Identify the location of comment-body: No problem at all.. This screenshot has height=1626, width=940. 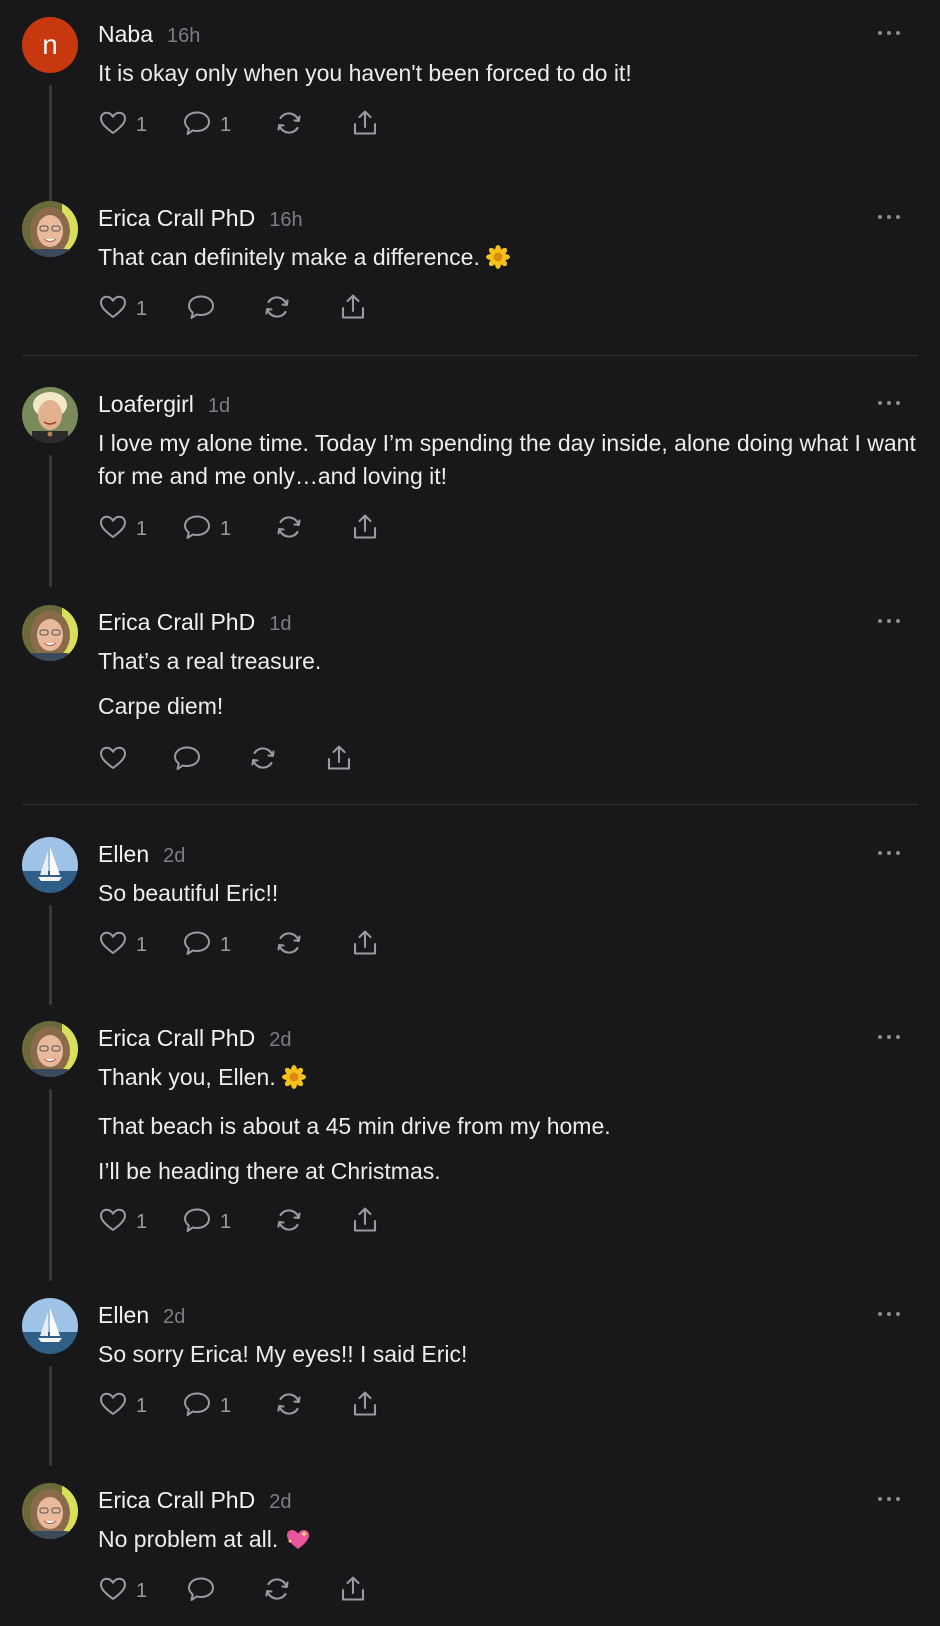
(508, 1547).